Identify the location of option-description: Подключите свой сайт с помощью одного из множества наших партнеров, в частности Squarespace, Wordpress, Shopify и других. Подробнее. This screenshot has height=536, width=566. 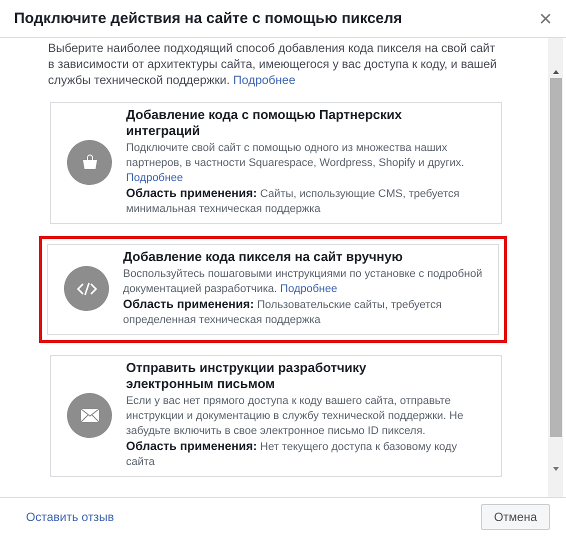
(296, 163).